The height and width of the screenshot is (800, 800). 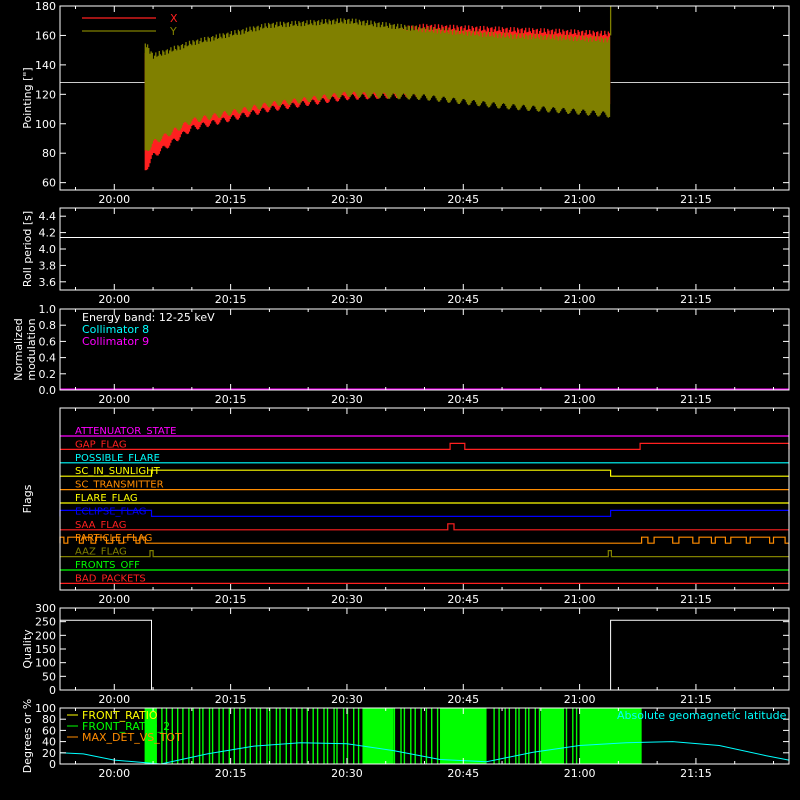 I want to click on y-tick-label: 50, so click(x=49, y=676).